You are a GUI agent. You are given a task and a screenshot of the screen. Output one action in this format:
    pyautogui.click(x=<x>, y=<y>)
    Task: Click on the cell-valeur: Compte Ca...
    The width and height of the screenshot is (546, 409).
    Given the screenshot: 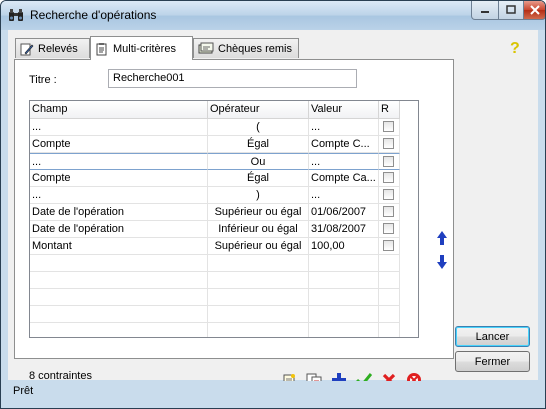 What is the action you would take?
    pyautogui.click(x=344, y=178)
    